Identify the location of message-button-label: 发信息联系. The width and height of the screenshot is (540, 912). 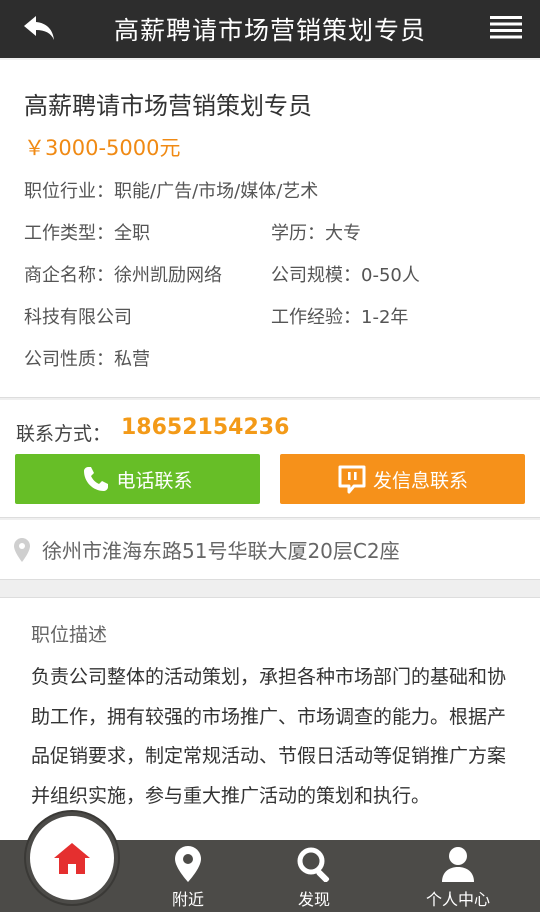
(420, 480).